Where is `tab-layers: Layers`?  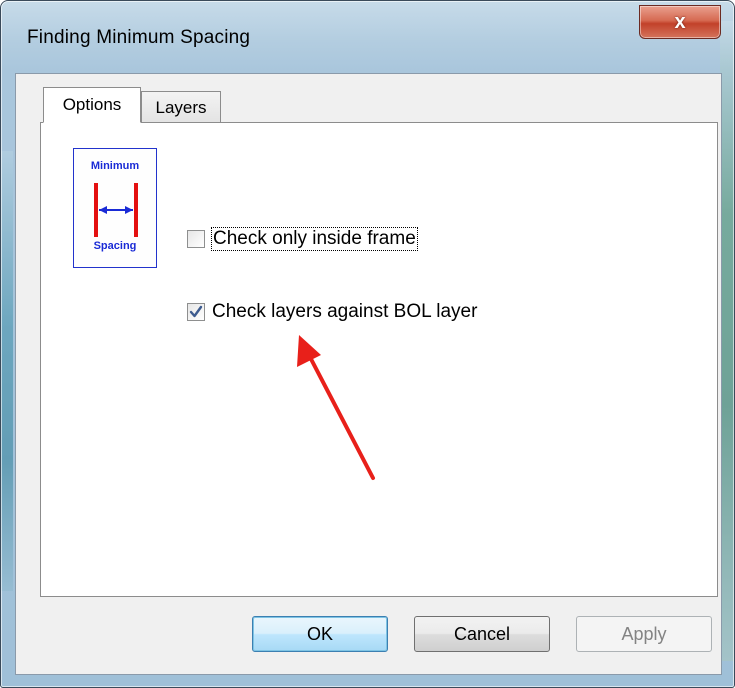 tab-layers: Layers is located at coordinates (181, 107).